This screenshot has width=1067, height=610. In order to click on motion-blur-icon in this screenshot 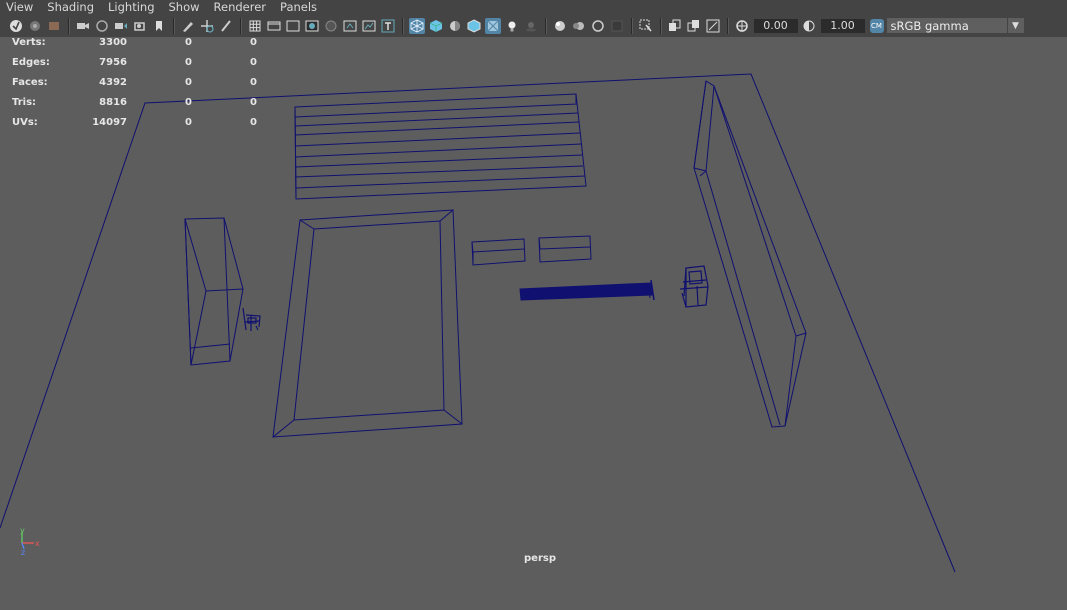, I will do `click(579, 26)`.